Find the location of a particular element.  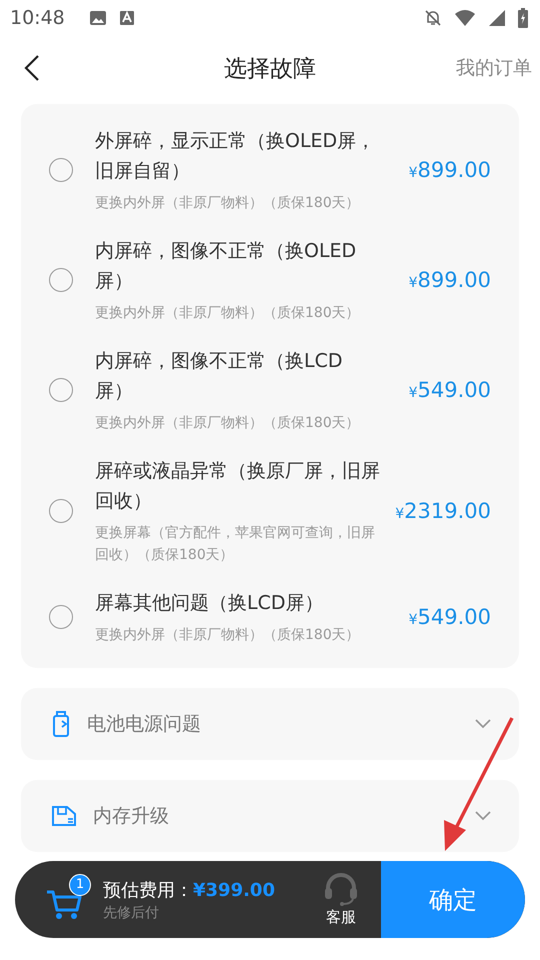

option-title: 屏幕其他问题（换LCD屏） is located at coordinates (209, 603).